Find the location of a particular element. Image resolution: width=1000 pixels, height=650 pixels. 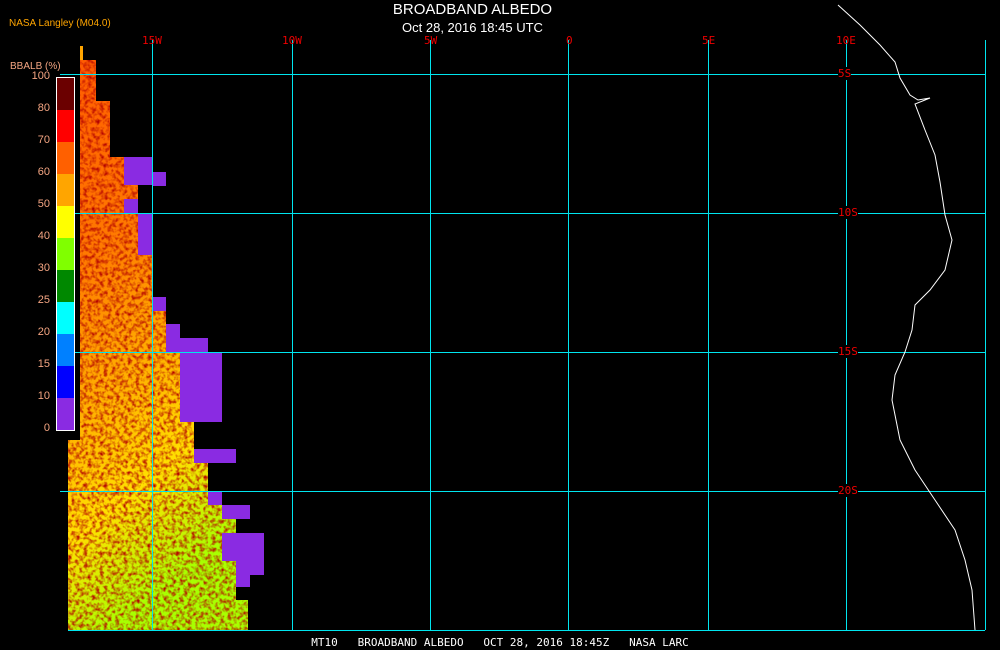

legend-label: 70 is located at coordinates (43, 140).